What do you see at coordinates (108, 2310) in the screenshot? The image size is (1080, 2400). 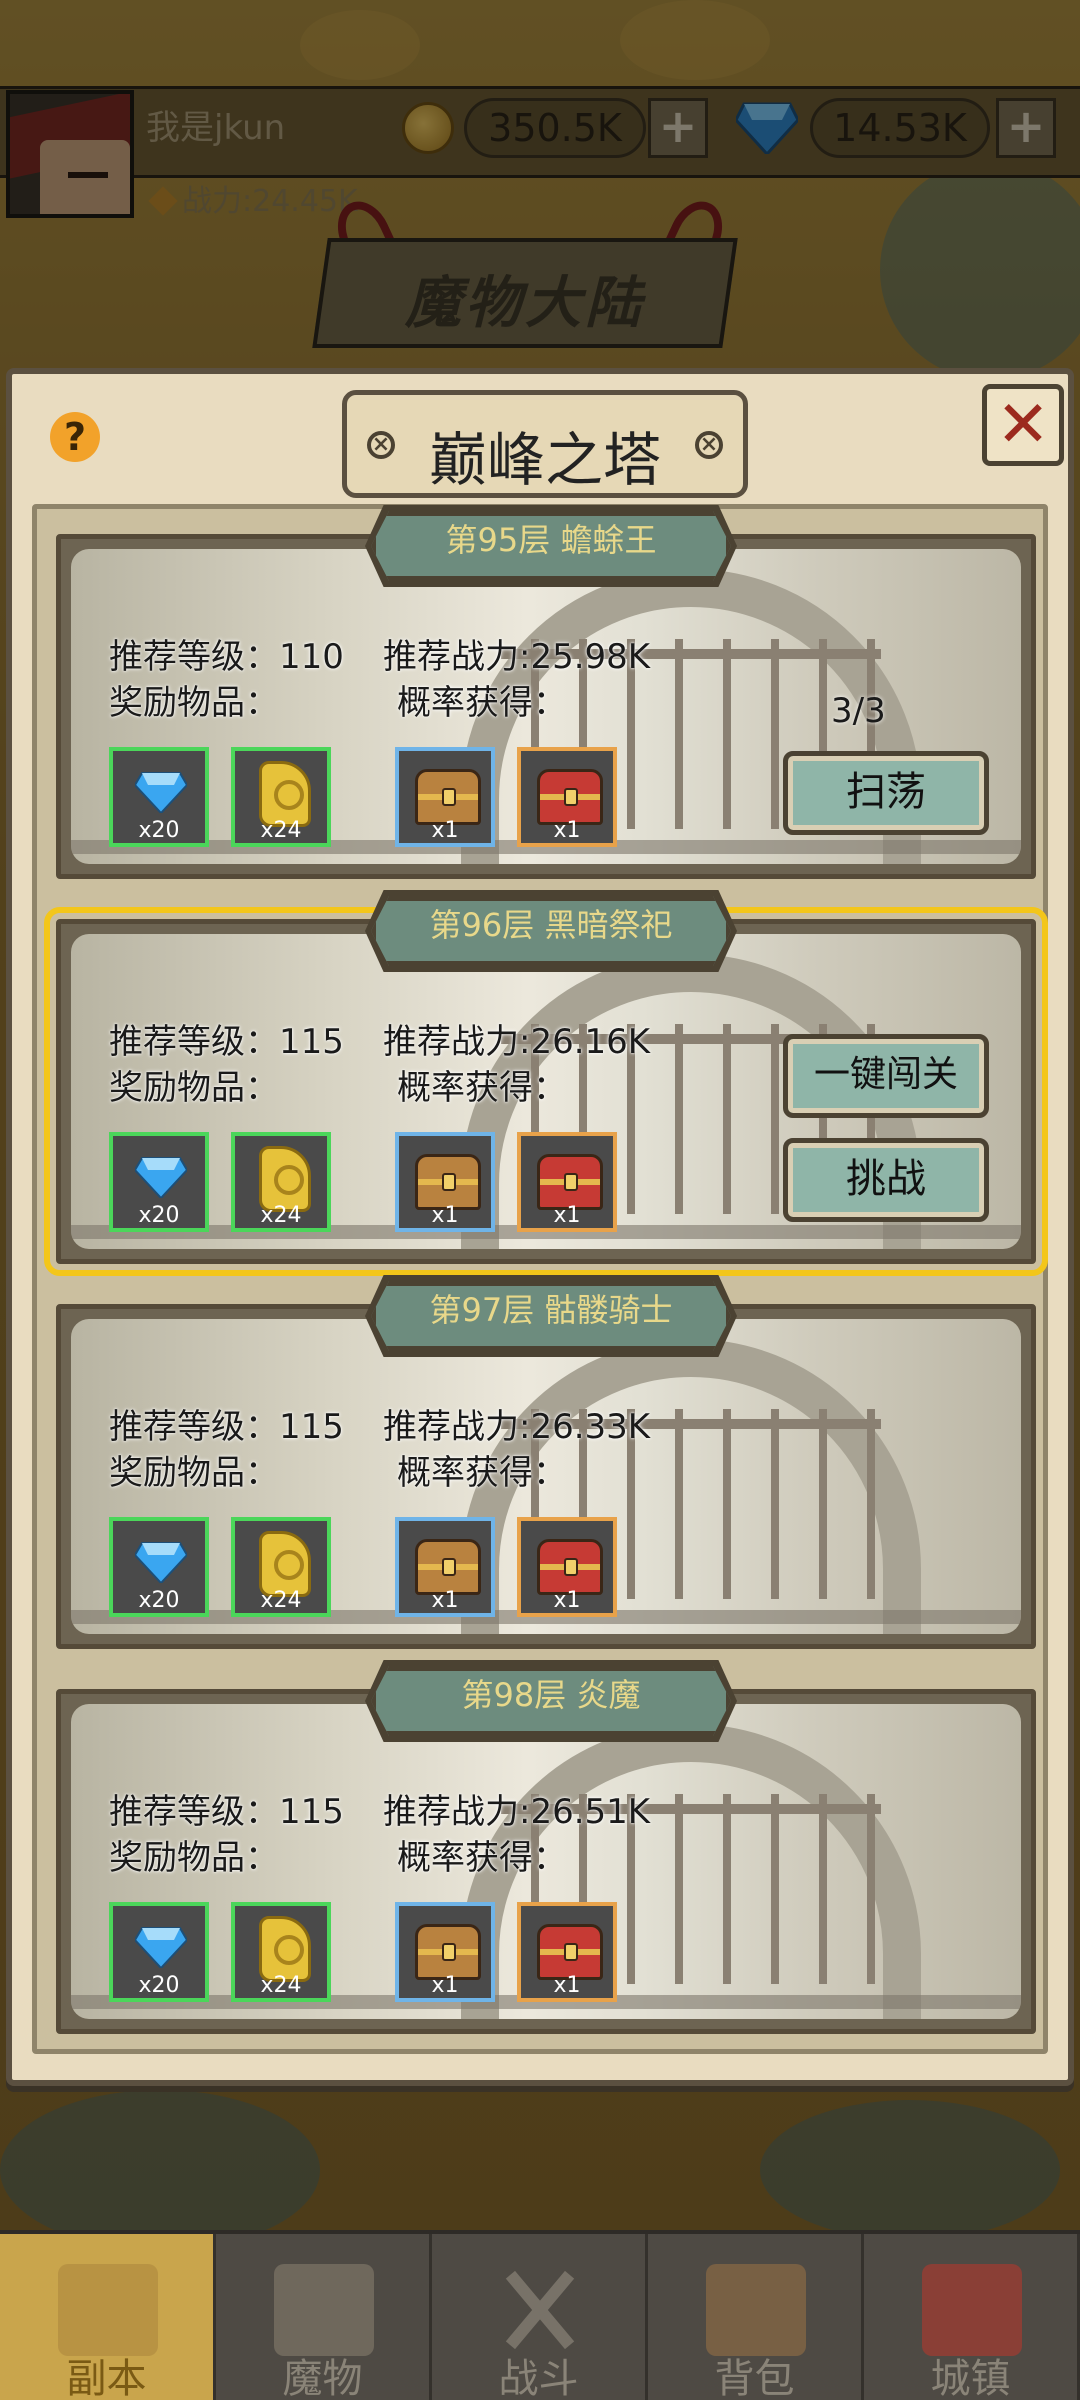 I see `map-icon` at bounding box center [108, 2310].